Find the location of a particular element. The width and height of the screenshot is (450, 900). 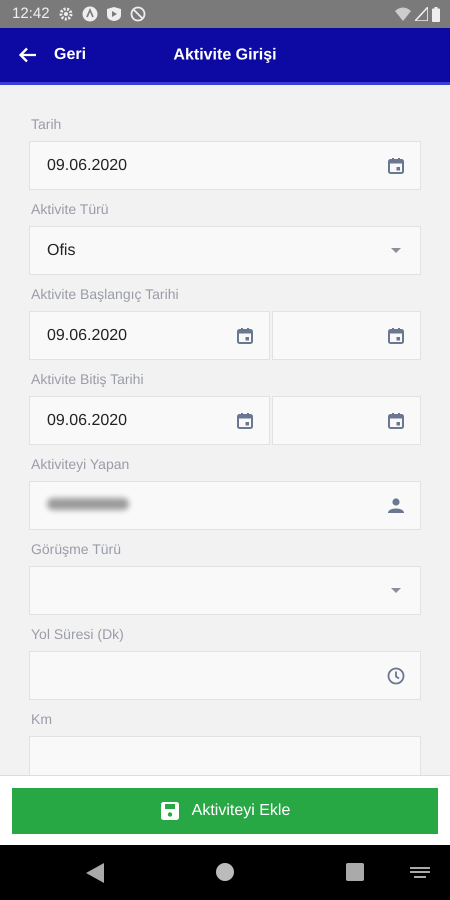

home-nav-icon is located at coordinates (225, 872).